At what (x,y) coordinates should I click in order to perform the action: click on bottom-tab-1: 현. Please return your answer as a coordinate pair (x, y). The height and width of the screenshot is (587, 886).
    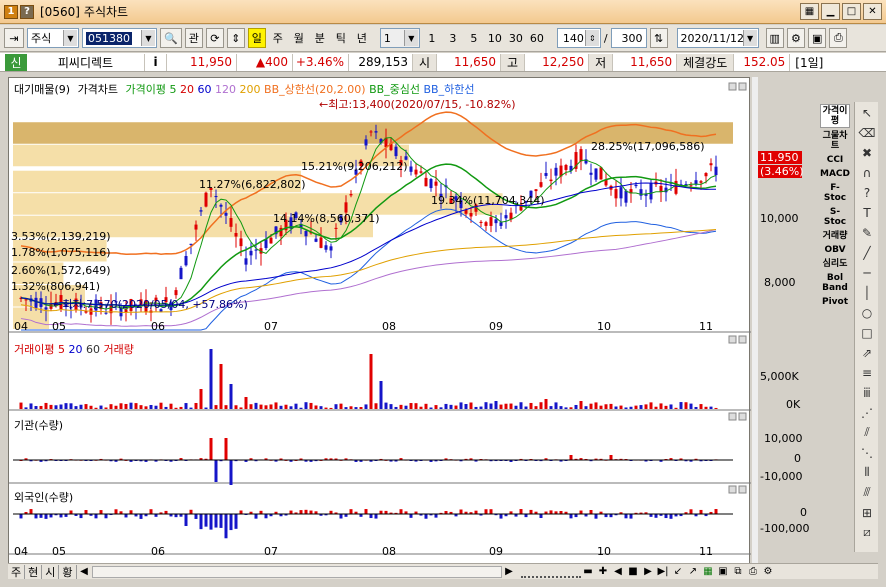
    Looking at the image, I should click on (34, 571).